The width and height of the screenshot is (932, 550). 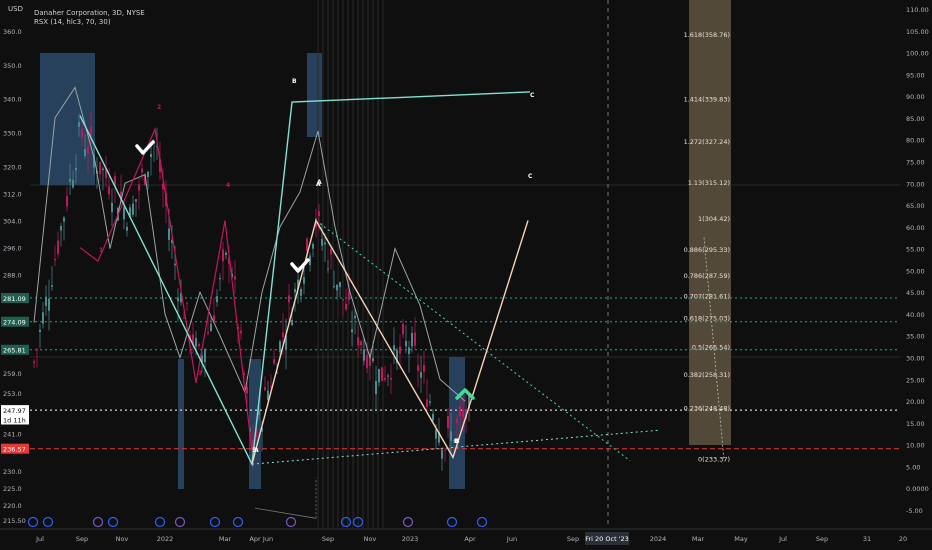 I want to click on rsx-axis-tick: 35.00, so click(x=915, y=337).